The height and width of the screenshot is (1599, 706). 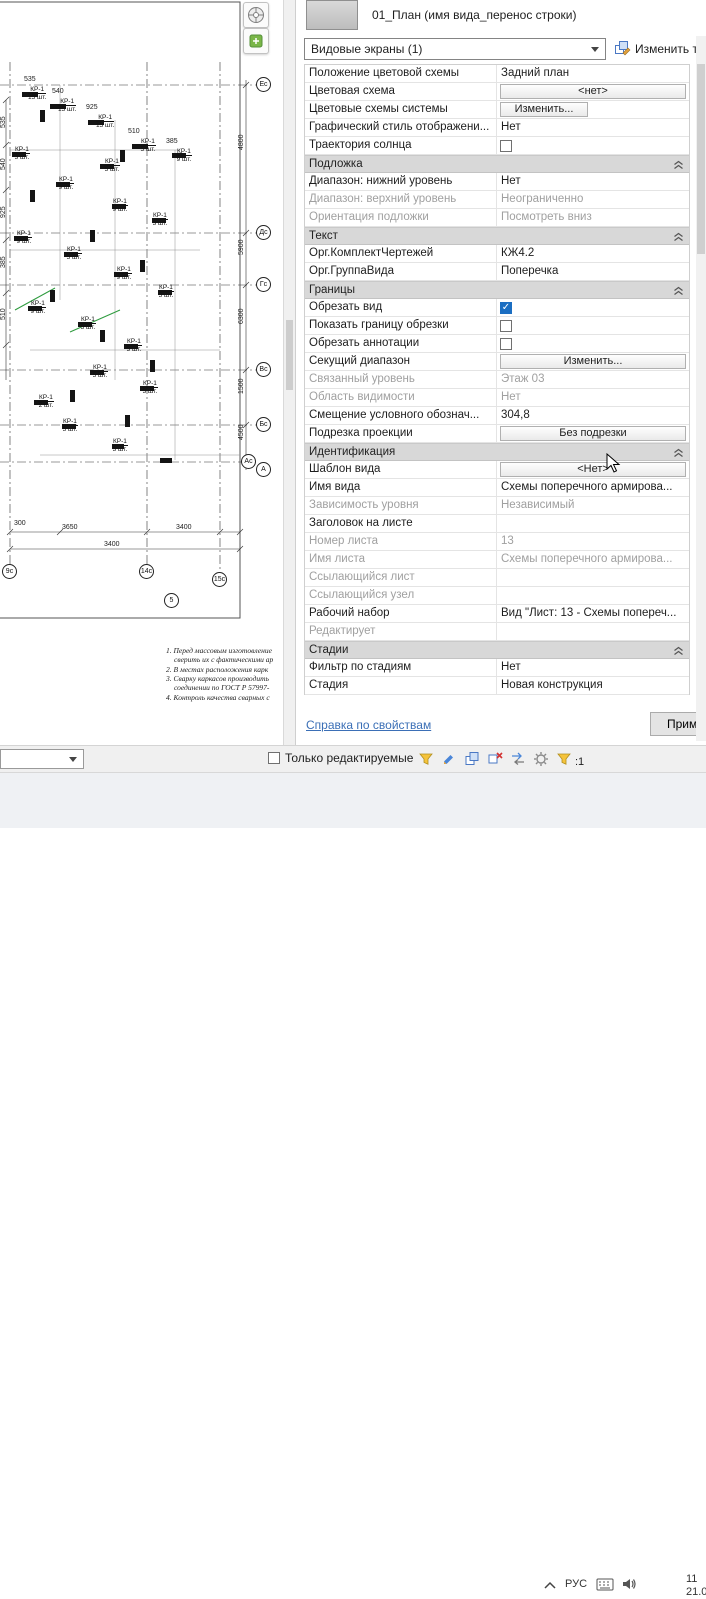 What do you see at coordinates (401, 307) in the screenshot?
I see `property-label: Обрезать вид` at bounding box center [401, 307].